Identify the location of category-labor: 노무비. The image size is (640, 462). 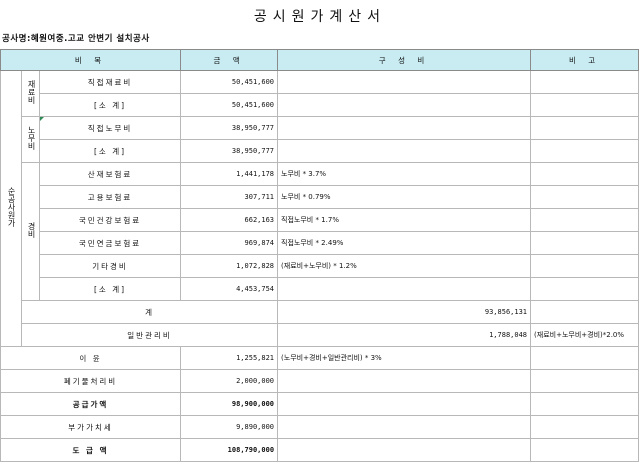
(30, 139).